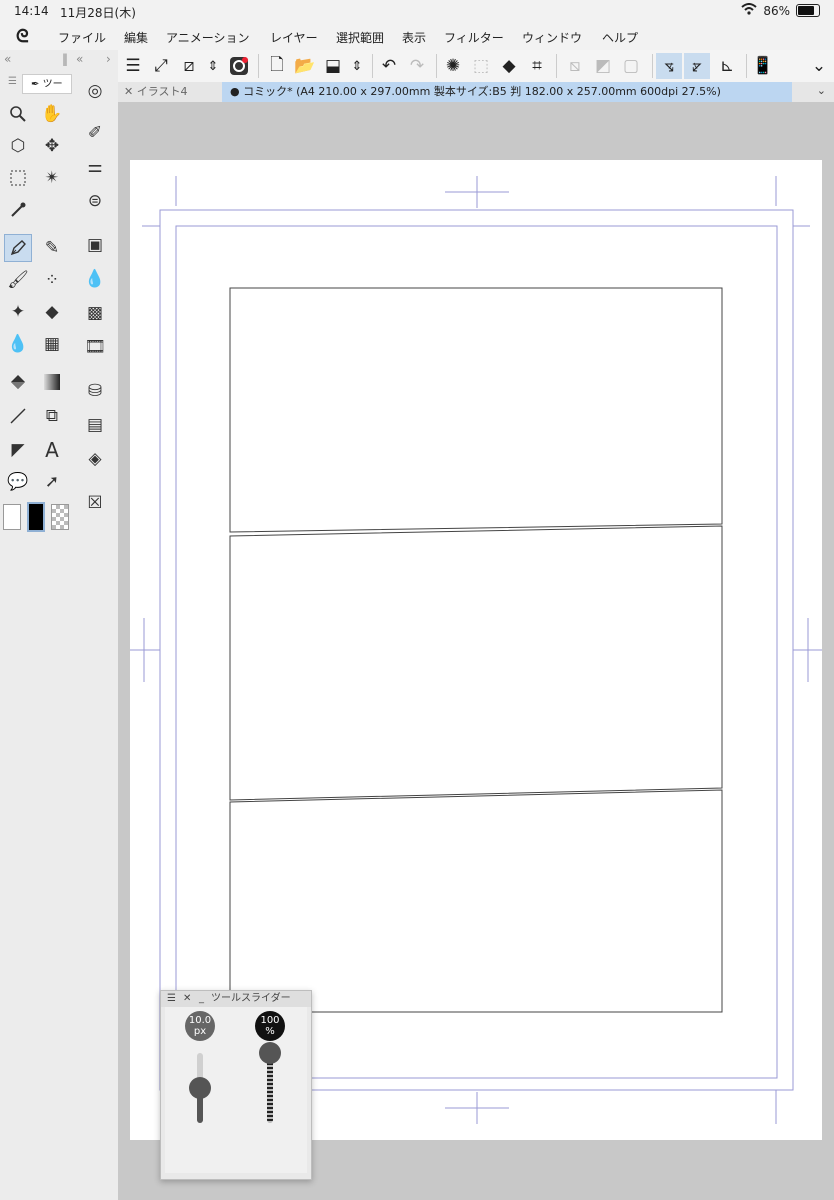 The width and height of the screenshot is (834, 1200). What do you see at coordinates (133, 66) in the screenshot?
I see `menu-icon: ☰` at bounding box center [133, 66].